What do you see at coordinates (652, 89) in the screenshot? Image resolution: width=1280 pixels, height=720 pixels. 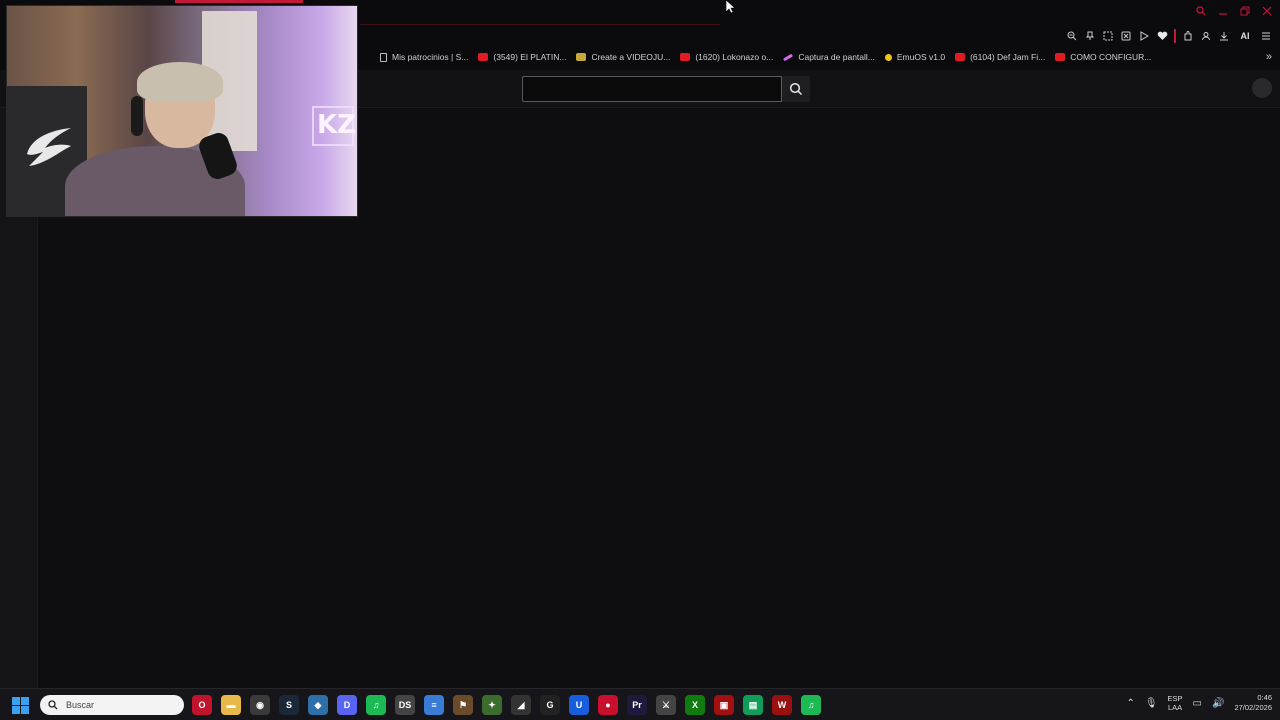 I see `search-input` at bounding box center [652, 89].